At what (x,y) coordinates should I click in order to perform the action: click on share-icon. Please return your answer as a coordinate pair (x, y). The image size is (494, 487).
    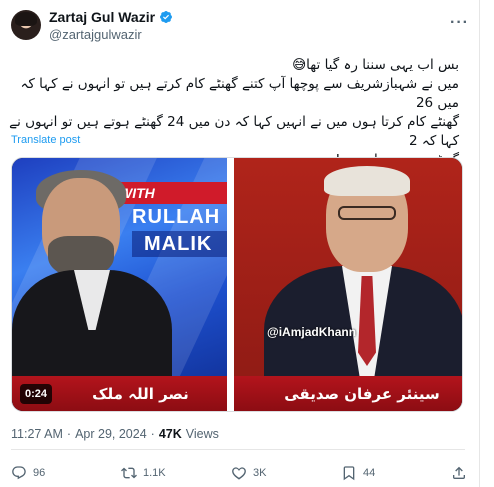
    Looking at the image, I should click on (459, 472).